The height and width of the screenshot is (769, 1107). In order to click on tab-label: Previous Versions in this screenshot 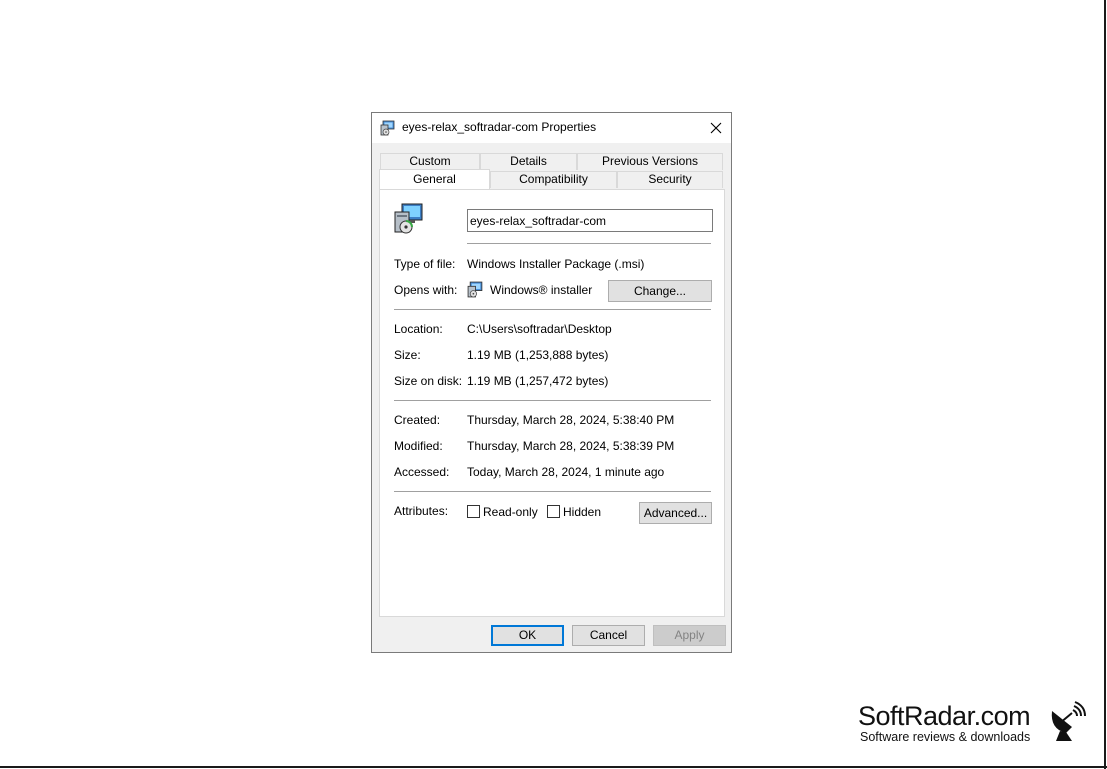, I will do `click(650, 161)`.